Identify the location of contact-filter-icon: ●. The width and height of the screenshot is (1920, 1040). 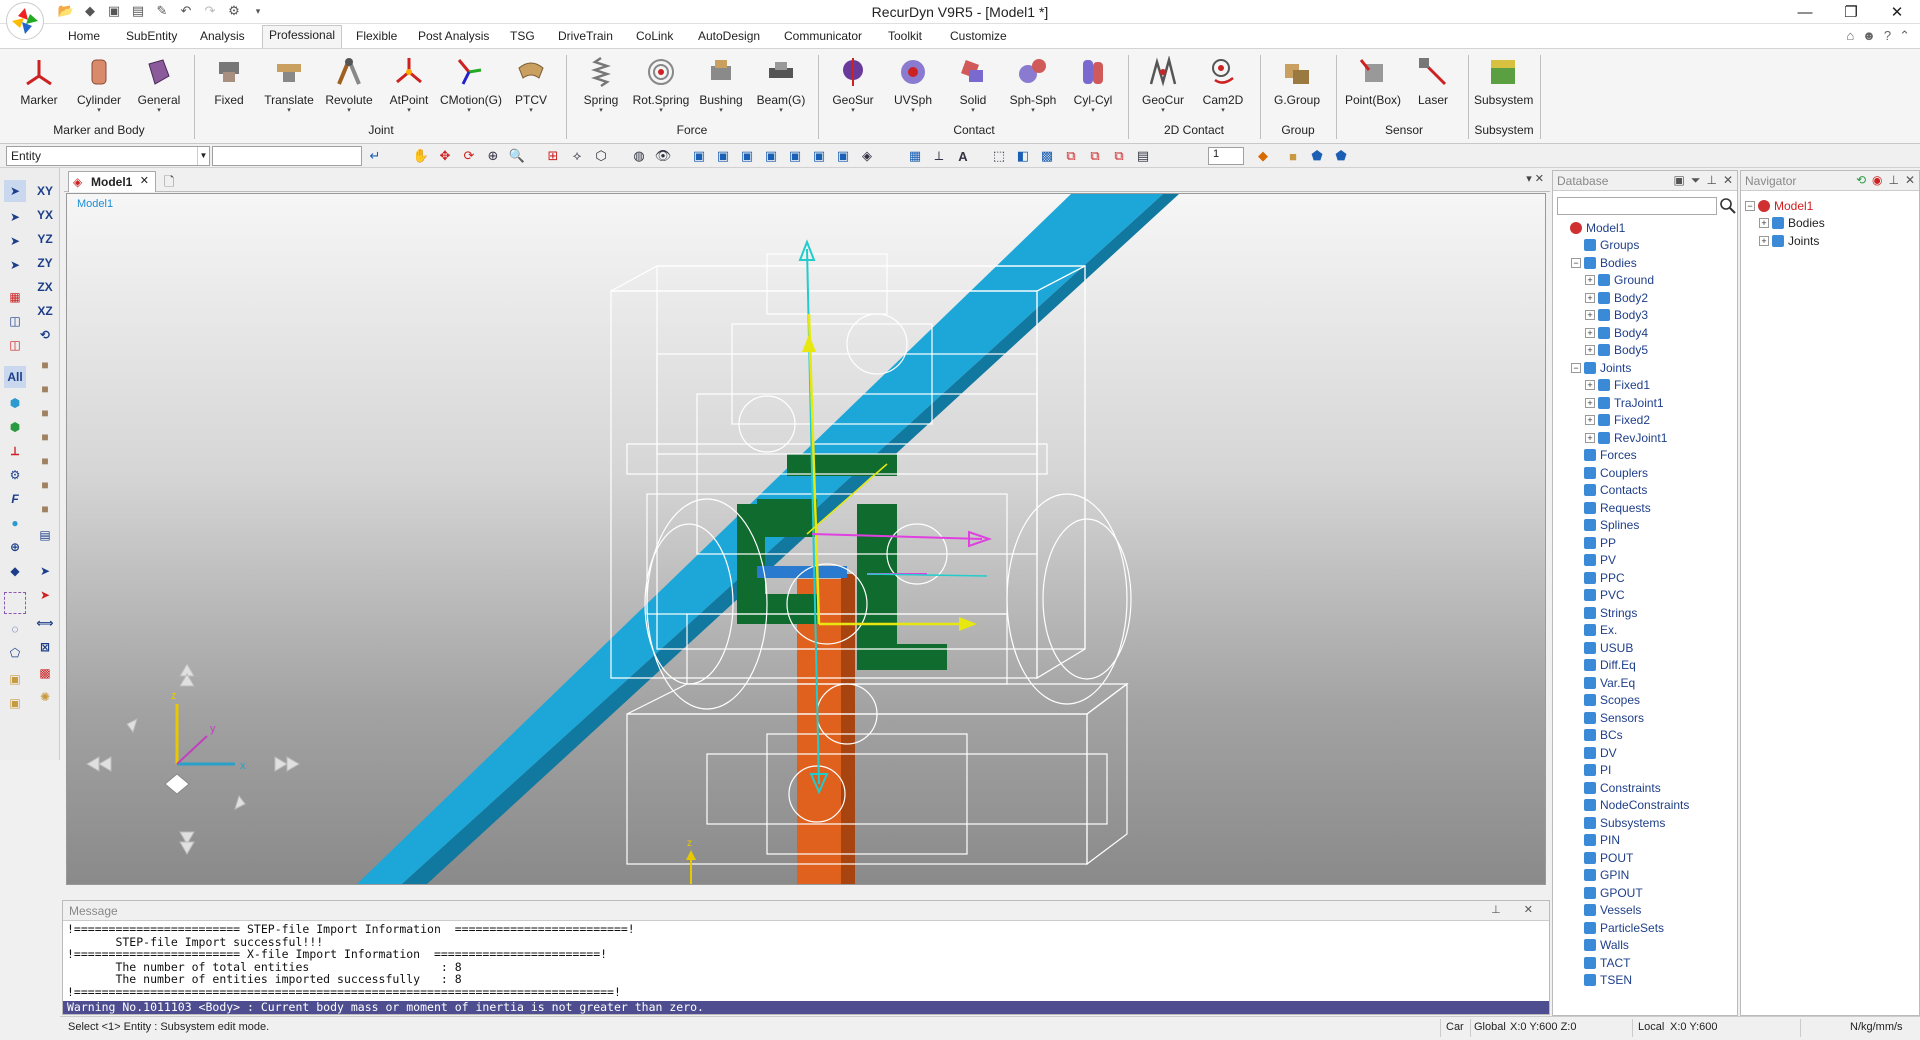
(15, 523).